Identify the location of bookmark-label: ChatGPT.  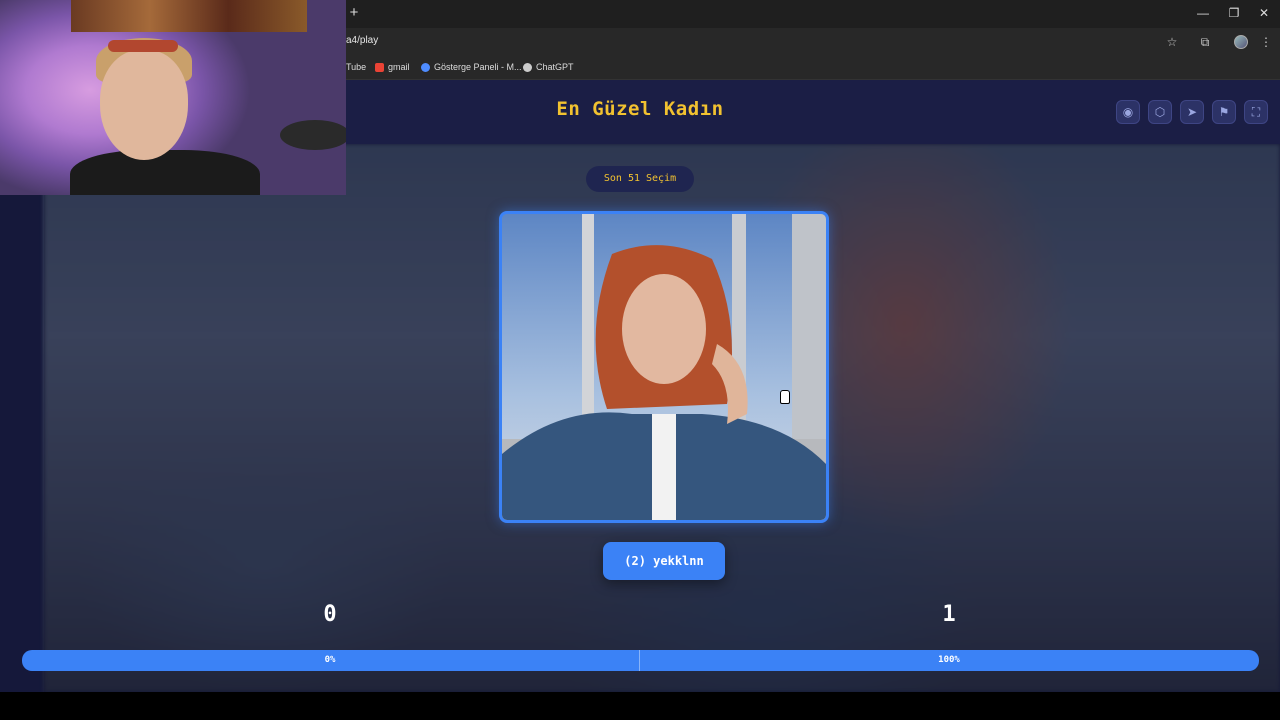
(555, 67).